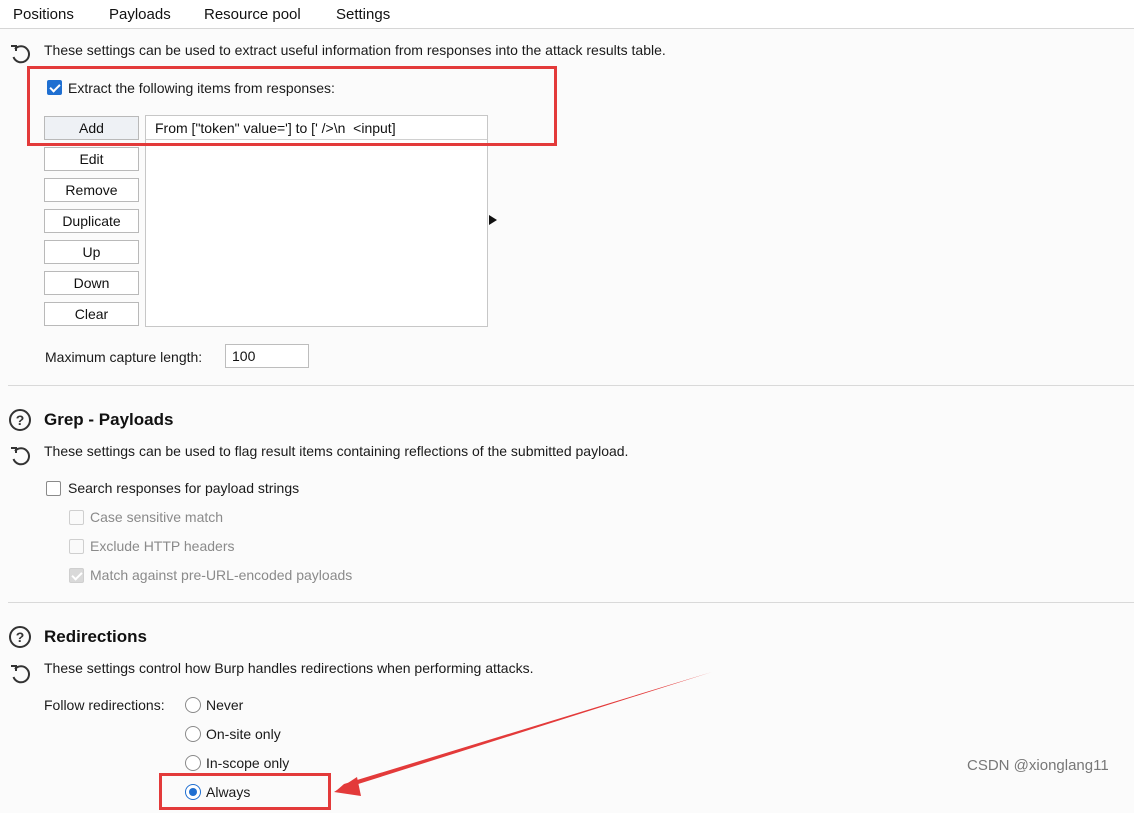  I want to click on annotation-arrow-icon, so click(523, 734).